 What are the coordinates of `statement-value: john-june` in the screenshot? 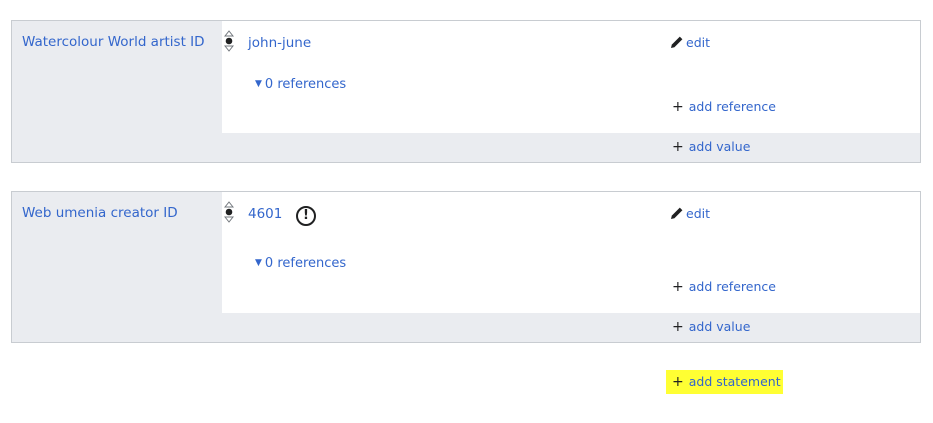 It's located at (279, 43).